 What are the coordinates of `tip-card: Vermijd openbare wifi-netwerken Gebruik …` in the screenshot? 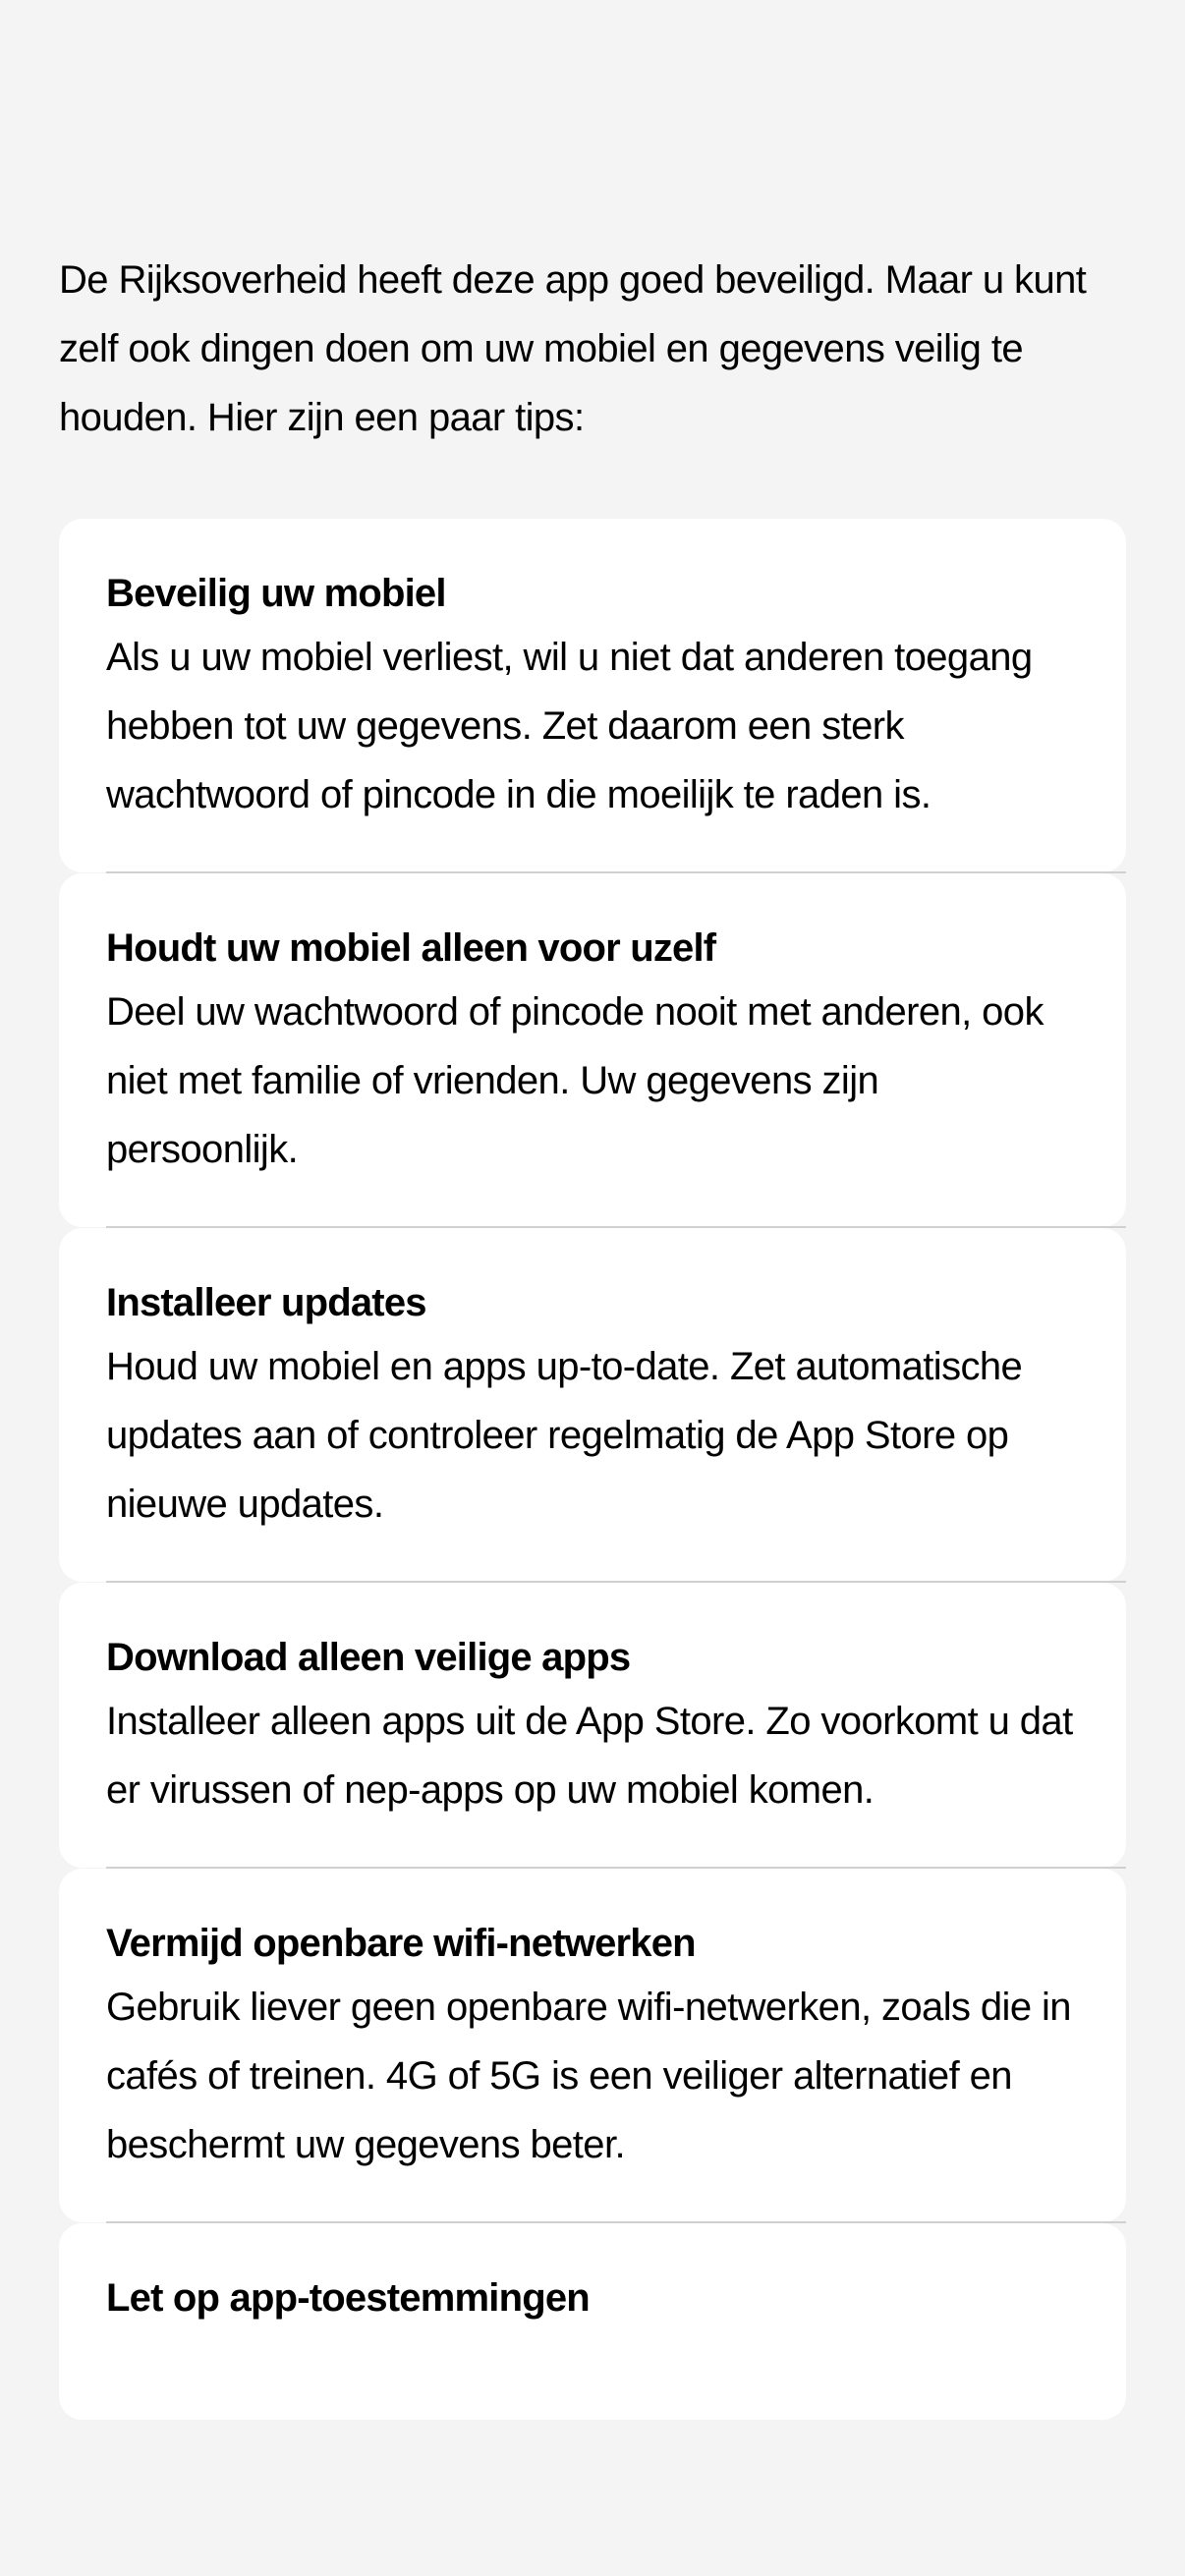 It's located at (592, 2046).